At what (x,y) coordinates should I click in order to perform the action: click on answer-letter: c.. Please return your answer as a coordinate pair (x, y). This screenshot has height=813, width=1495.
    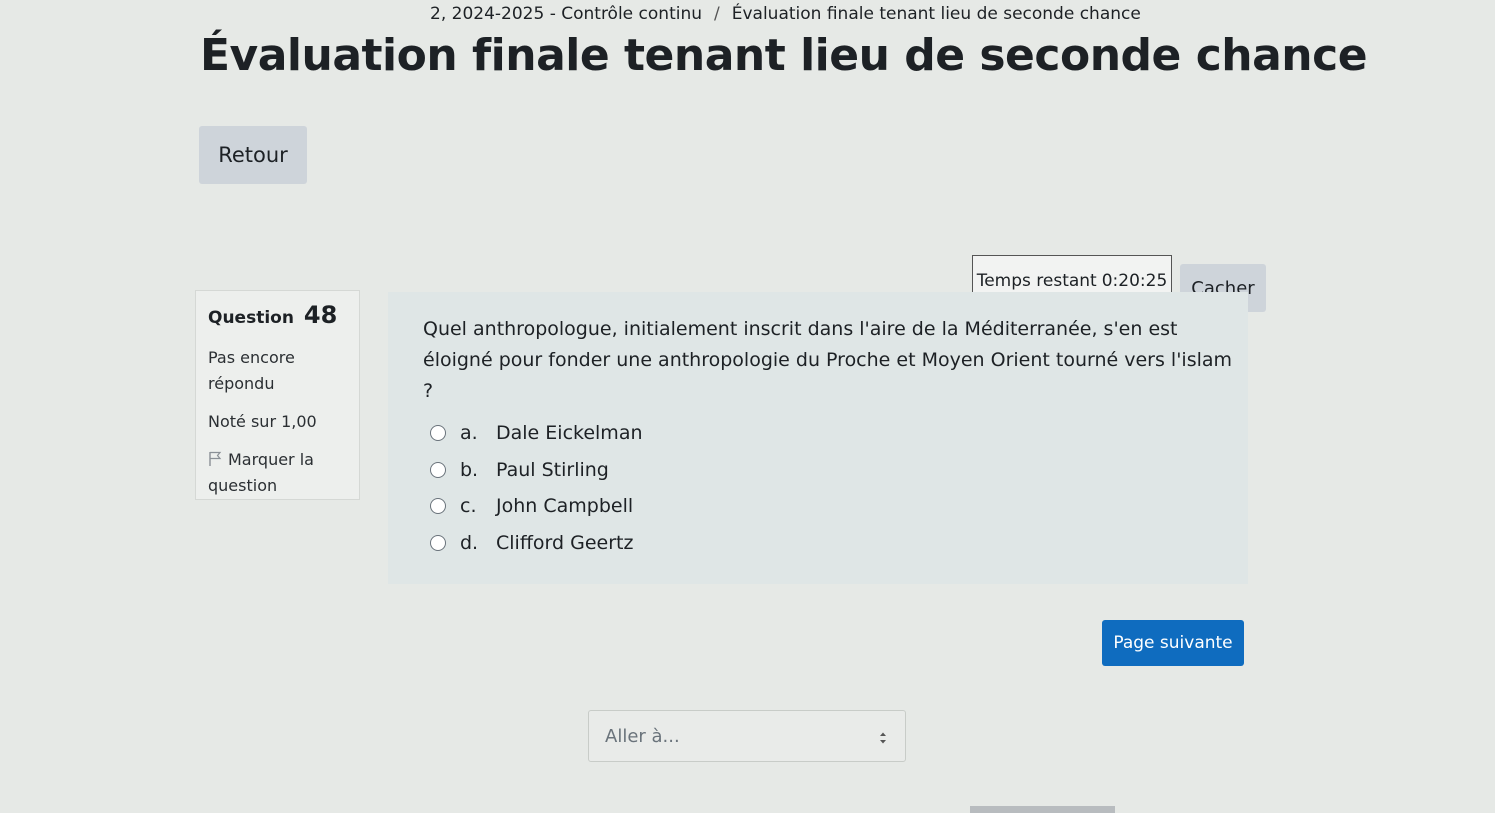
    Looking at the image, I should click on (468, 506).